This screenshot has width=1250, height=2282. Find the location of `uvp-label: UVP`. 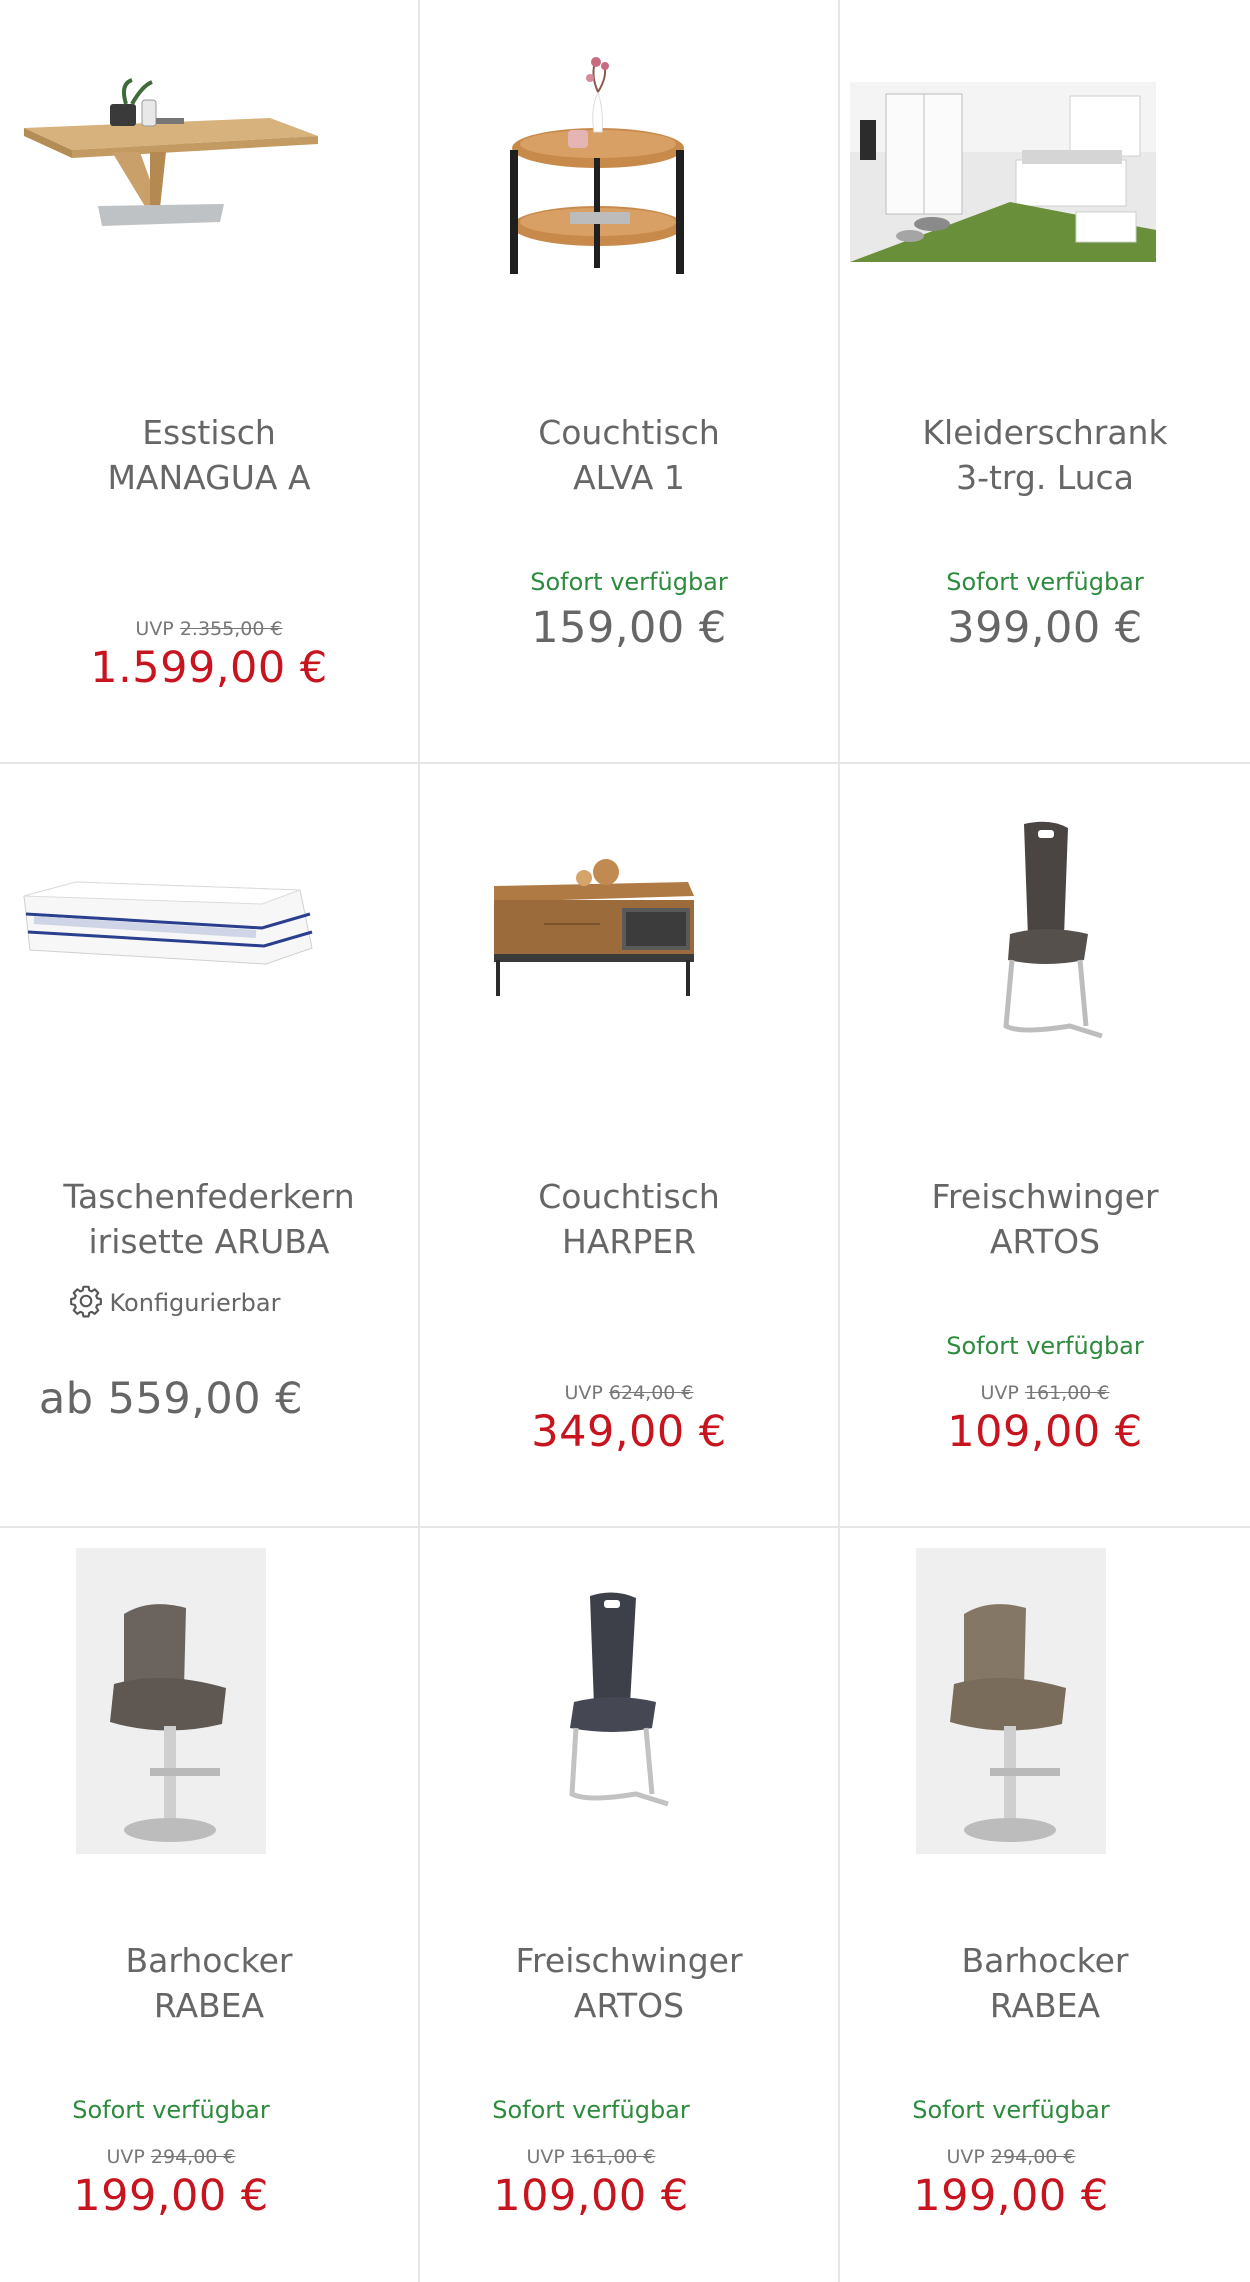

uvp-label: UVP is located at coordinates (154, 629).